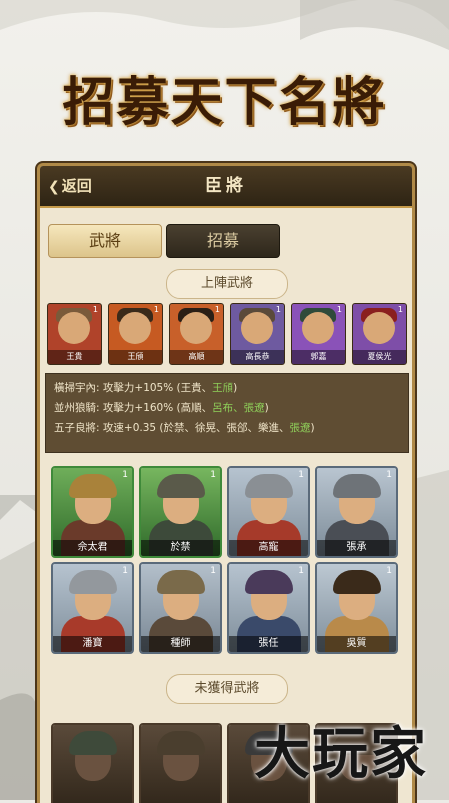 This screenshot has width=449, height=803. What do you see at coordinates (180, 512) in the screenshot?
I see `general-card: 1 於禁` at bounding box center [180, 512].